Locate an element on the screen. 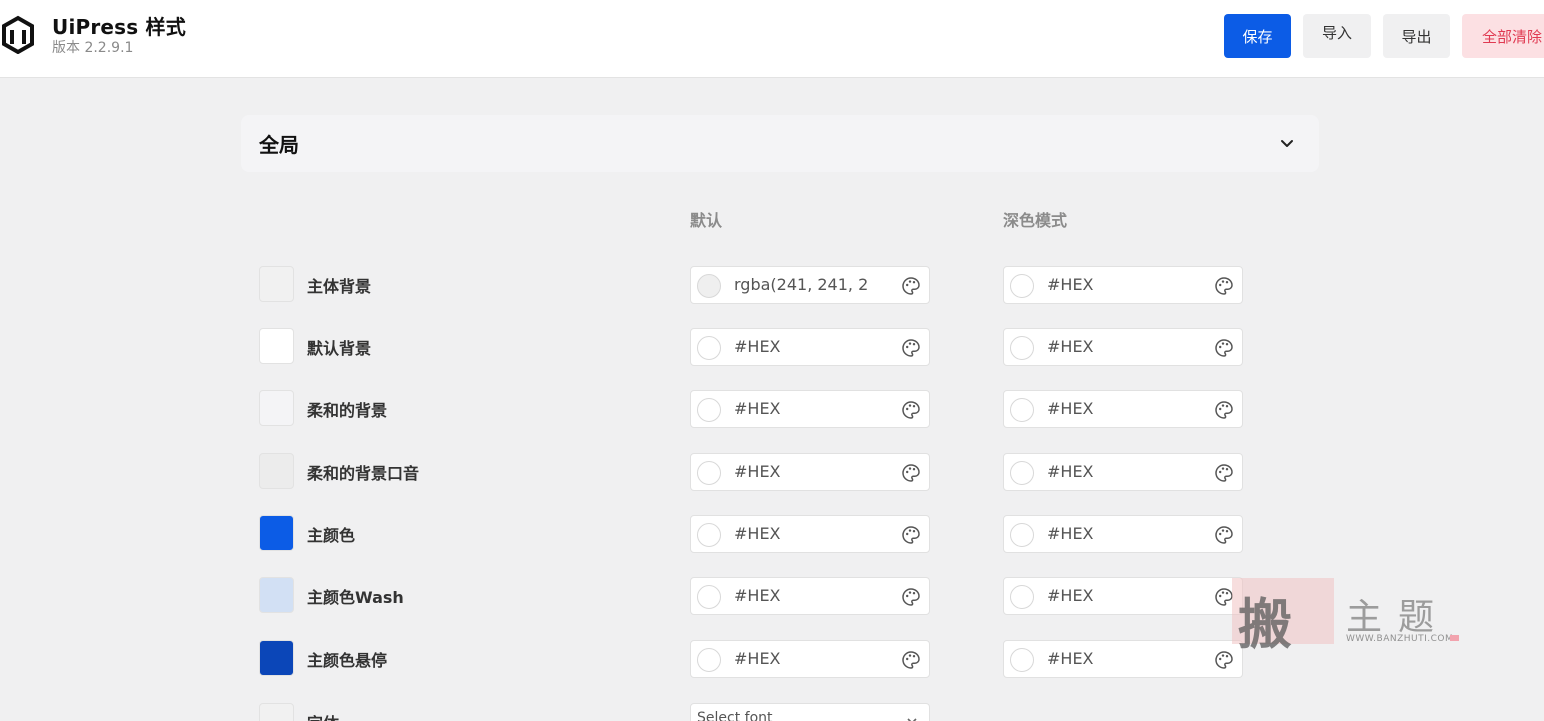 The height and width of the screenshot is (721, 1544). row-label: 柔和的背景 is located at coordinates (347, 410).